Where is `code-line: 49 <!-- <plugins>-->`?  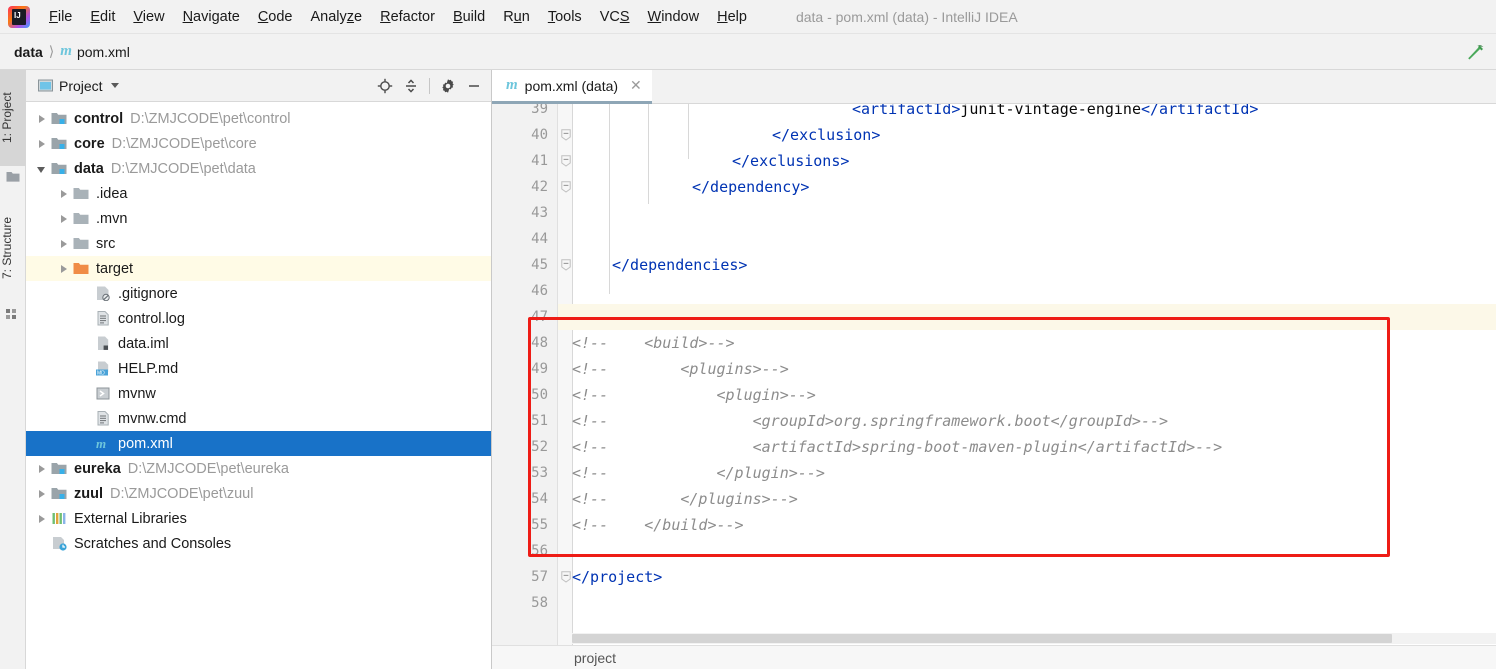
code-line: 49 <!-- <plugins>--> is located at coordinates (994, 369).